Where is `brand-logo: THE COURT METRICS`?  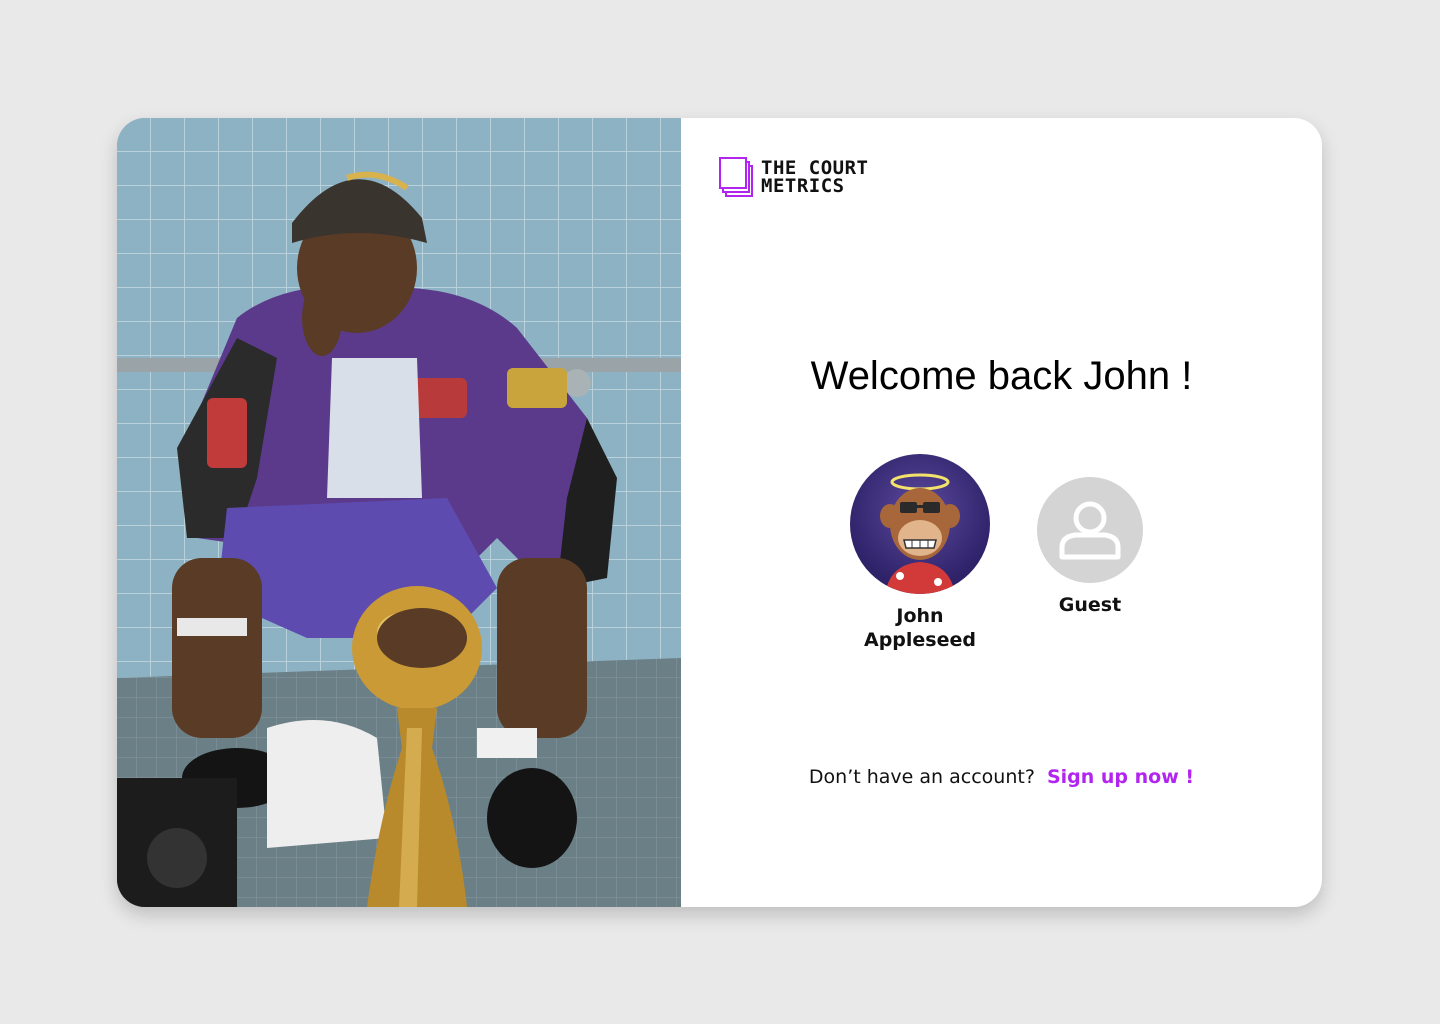 brand-logo: THE COURT METRICS is located at coordinates (793, 177).